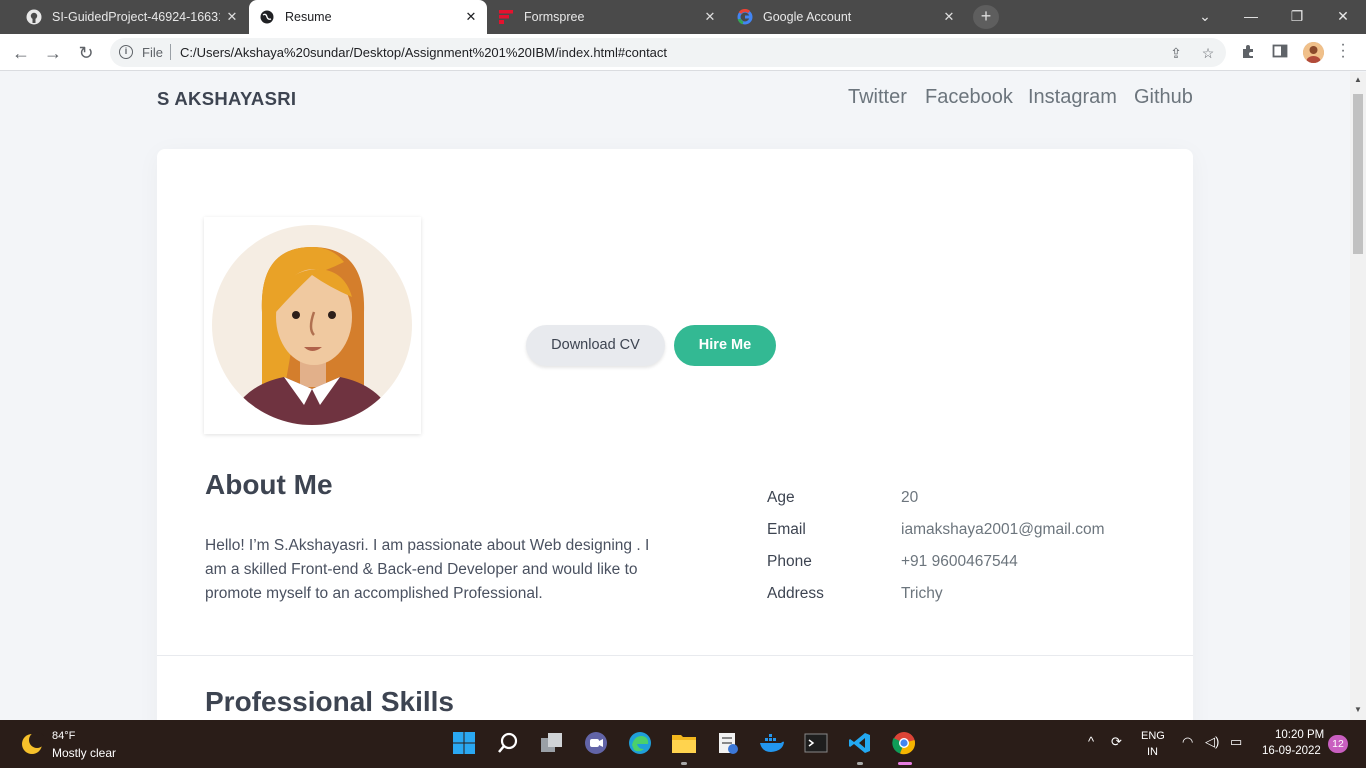  I want to click on notification-badge: 12, so click(1338, 744).